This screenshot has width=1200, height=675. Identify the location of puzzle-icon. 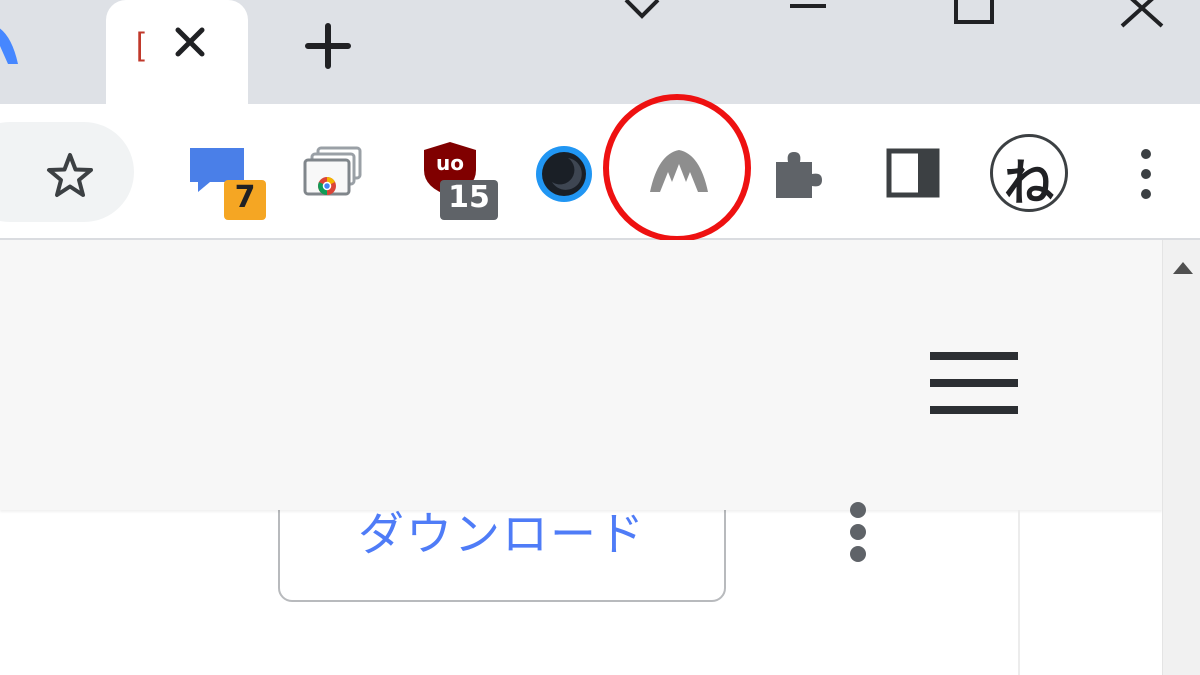
(798, 174).